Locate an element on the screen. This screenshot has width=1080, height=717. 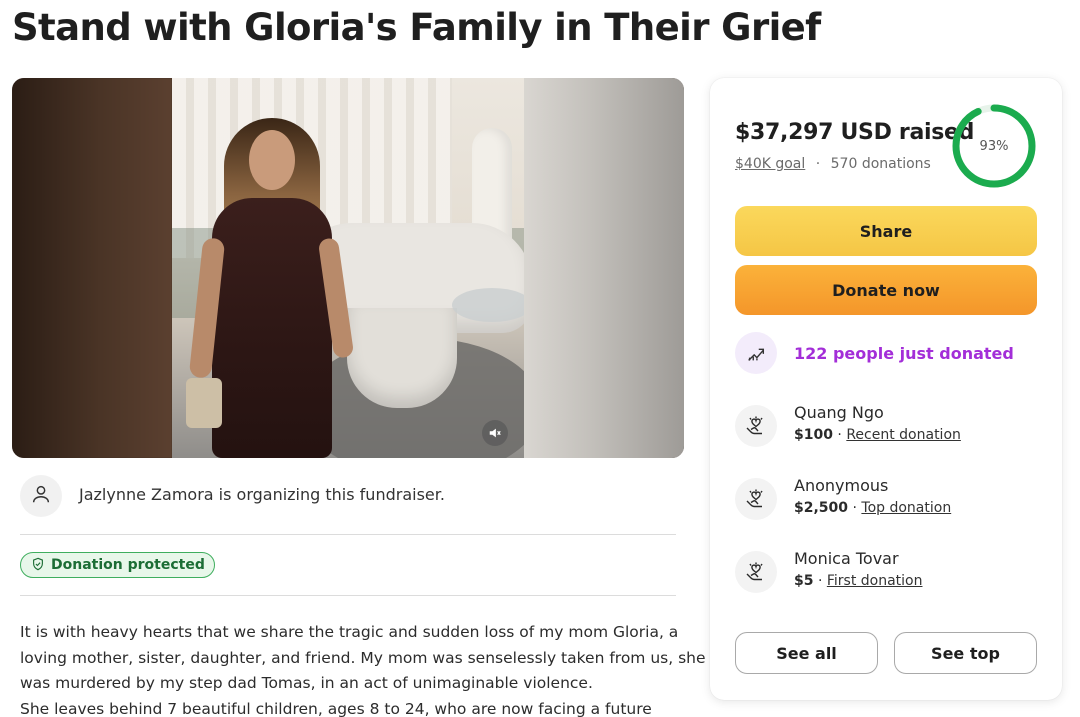
donor-meta: $100 · Recent donation is located at coordinates (877, 435).